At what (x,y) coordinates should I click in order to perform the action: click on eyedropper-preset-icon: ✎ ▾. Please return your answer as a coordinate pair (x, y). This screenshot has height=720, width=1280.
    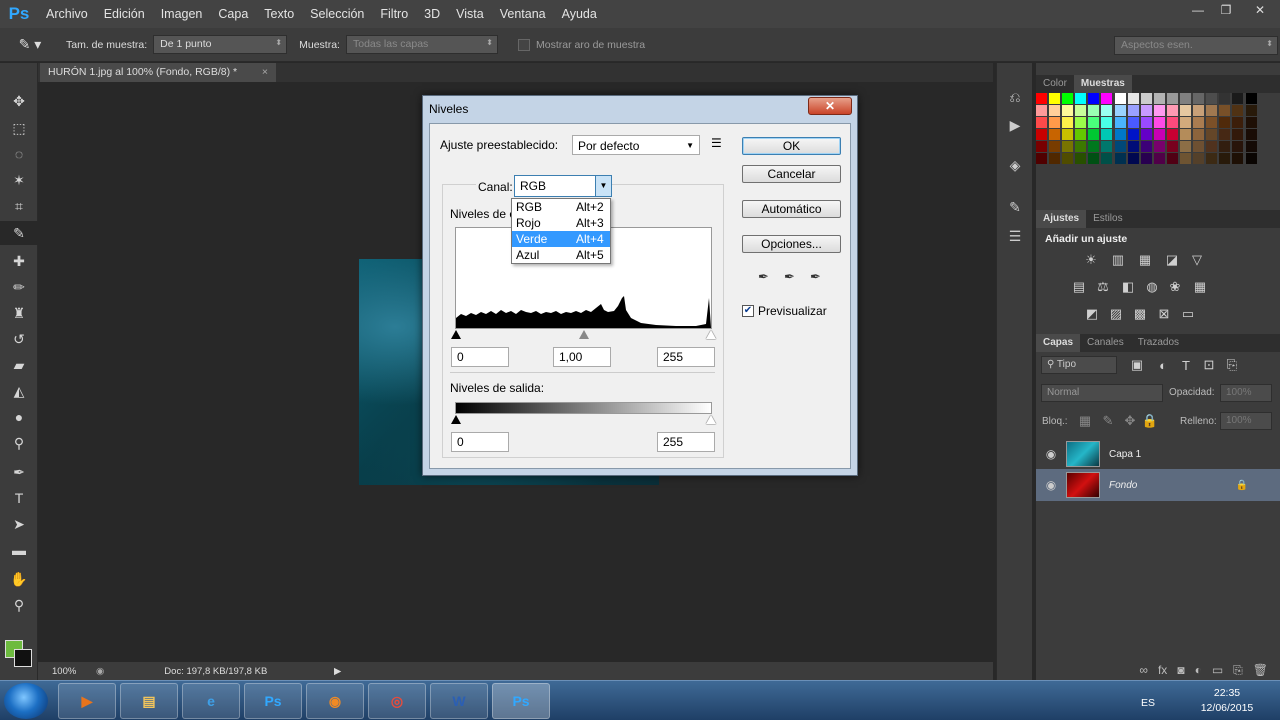
    Looking at the image, I should click on (30, 44).